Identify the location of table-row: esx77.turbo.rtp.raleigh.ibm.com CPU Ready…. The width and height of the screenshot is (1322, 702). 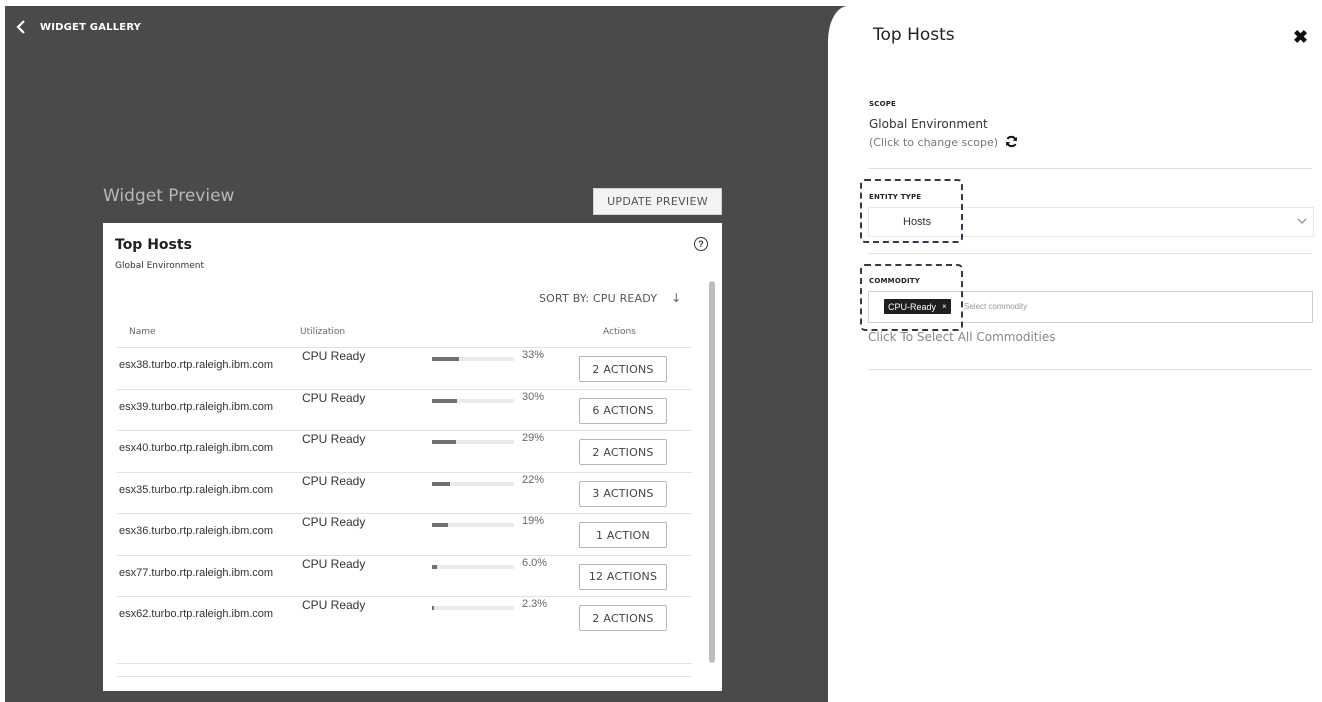
(404, 575).